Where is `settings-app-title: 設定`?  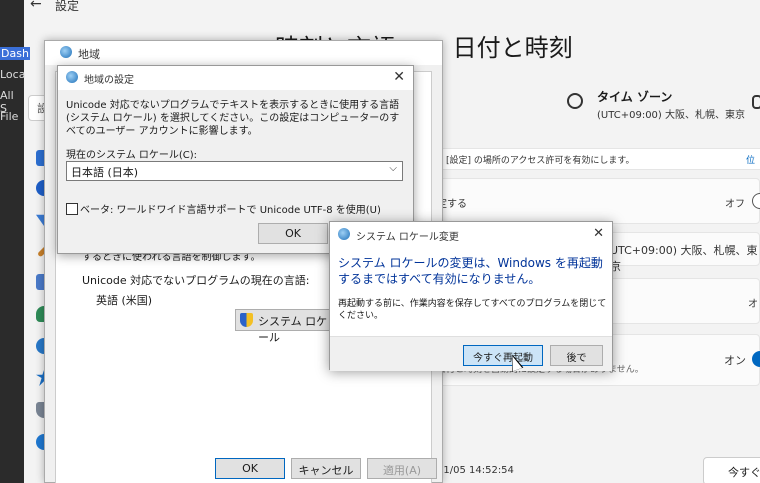 settings-app-title: 設定 is located at coordinates (67, 6).